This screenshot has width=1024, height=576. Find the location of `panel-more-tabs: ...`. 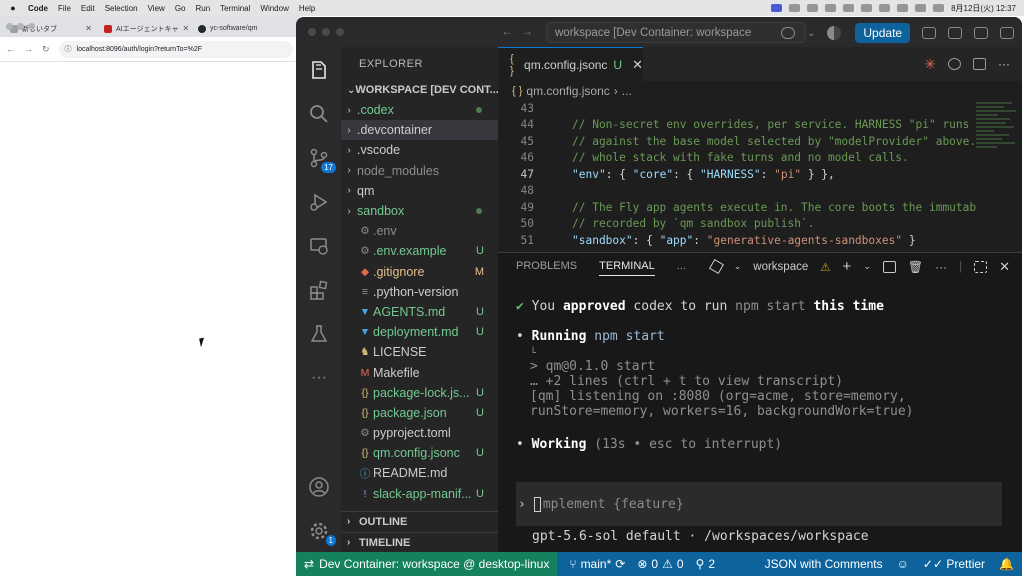

panel-more-tabs: ... is located at coordinates (681, 266).